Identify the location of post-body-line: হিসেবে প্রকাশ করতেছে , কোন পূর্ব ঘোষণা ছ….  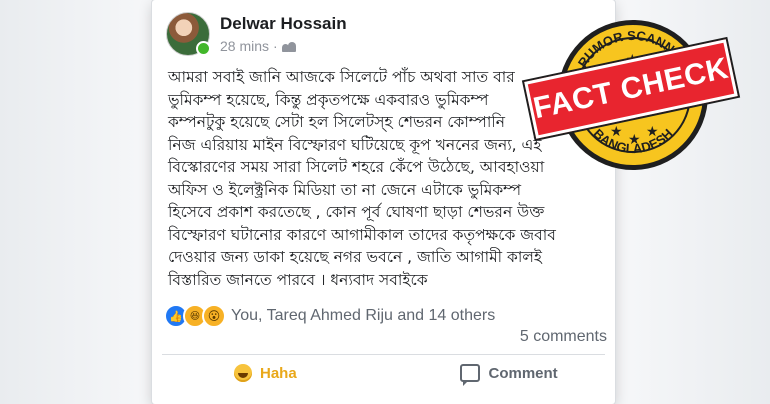
(356, 212).